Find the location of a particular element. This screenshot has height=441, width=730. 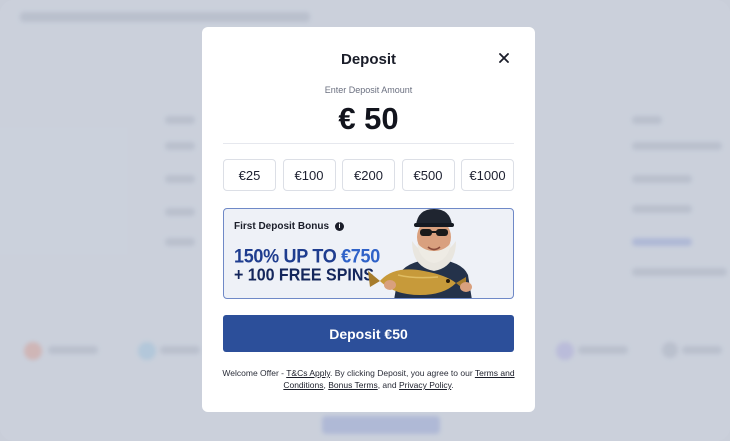

bonus-heading-text: First Deposit Bonus is located at coordinates (282, 226).